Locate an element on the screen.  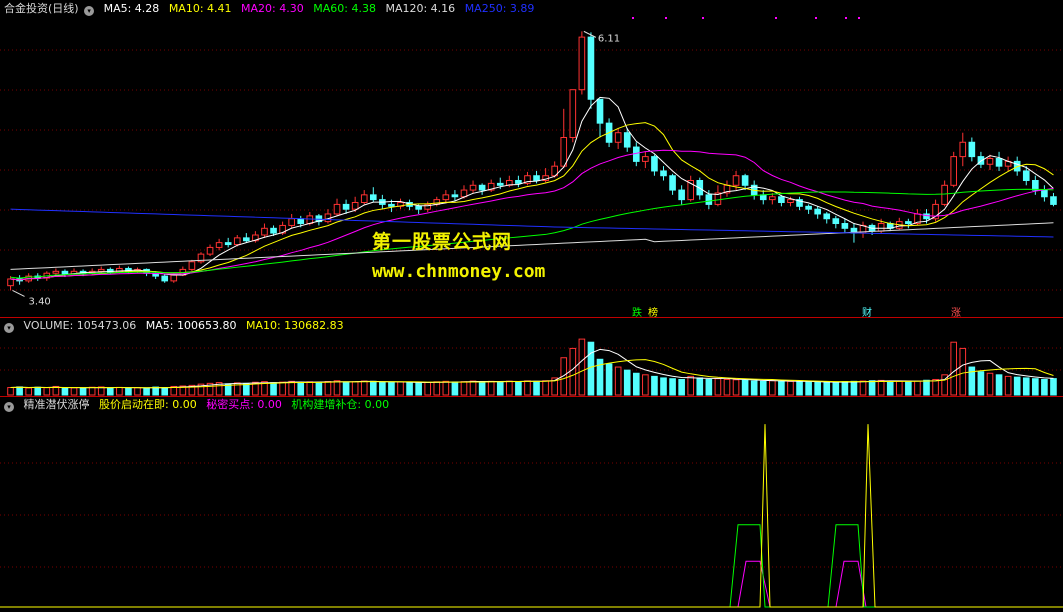
indicator-s2-label: 秘密买点: 0.00 is located at coordinates (244, 404).